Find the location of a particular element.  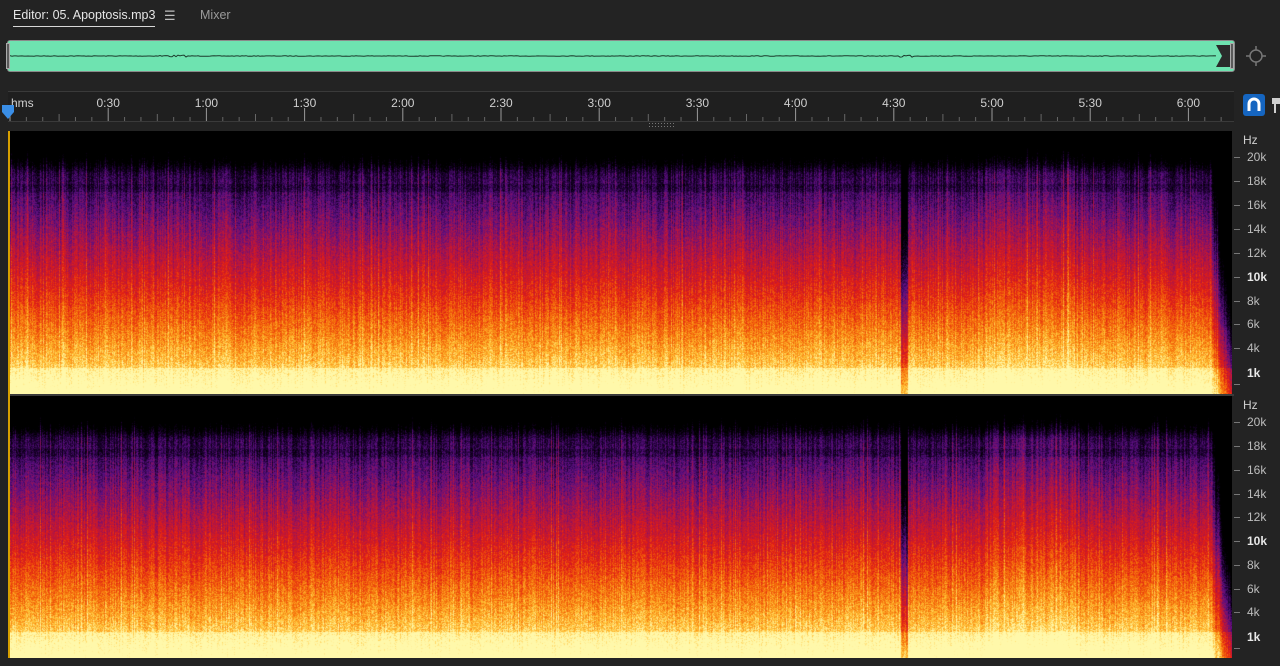

magnet-icon is located at coordinates (1254, 104).